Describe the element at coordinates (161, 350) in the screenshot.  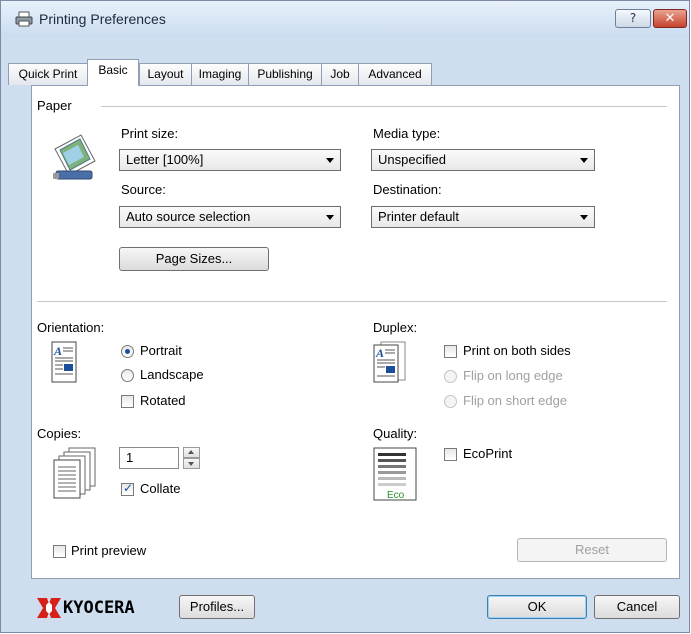
I see `portrait-label: Portrait` at that location.